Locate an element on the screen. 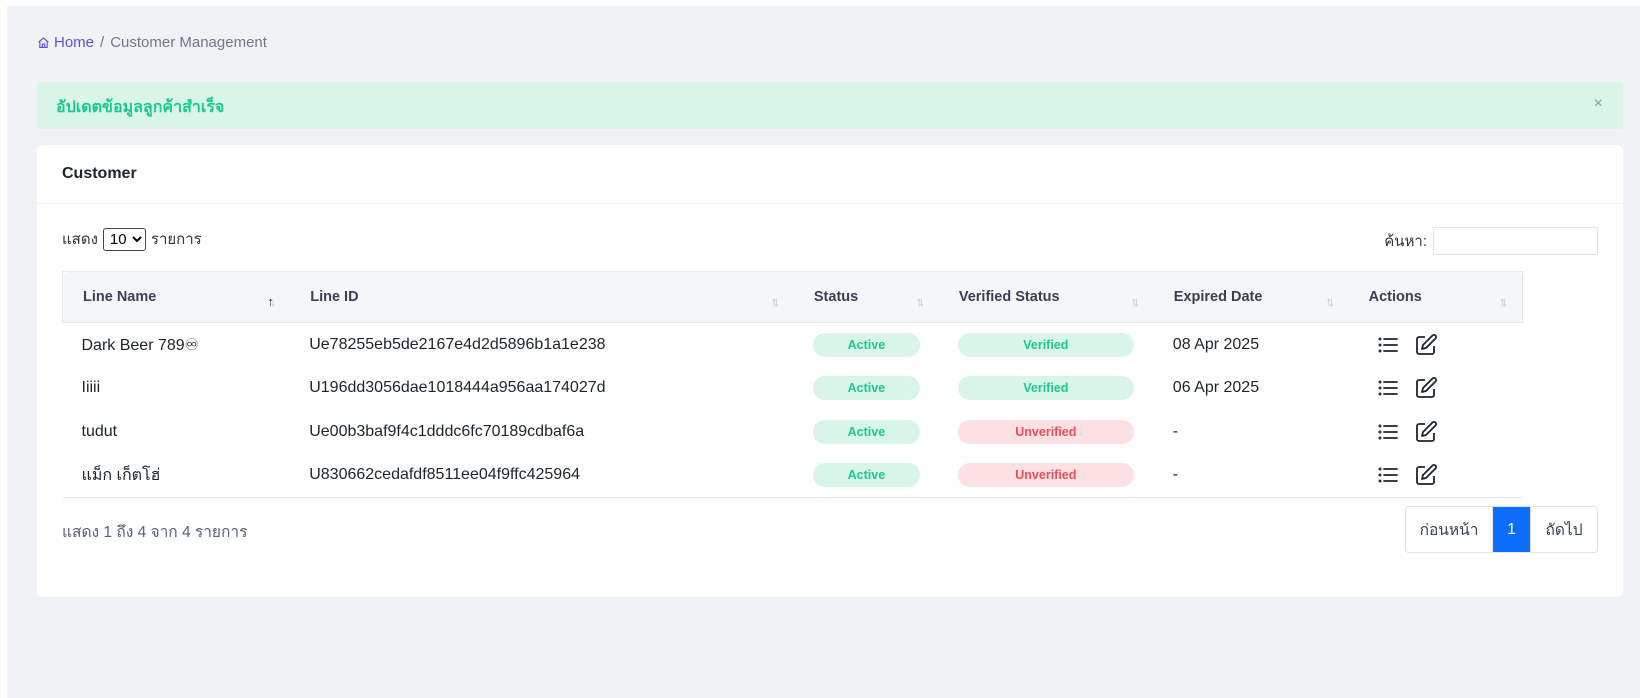 This screenshot has height=698, width=1640. show-prefix-label: แสดง is located at coordinates (80, 239).